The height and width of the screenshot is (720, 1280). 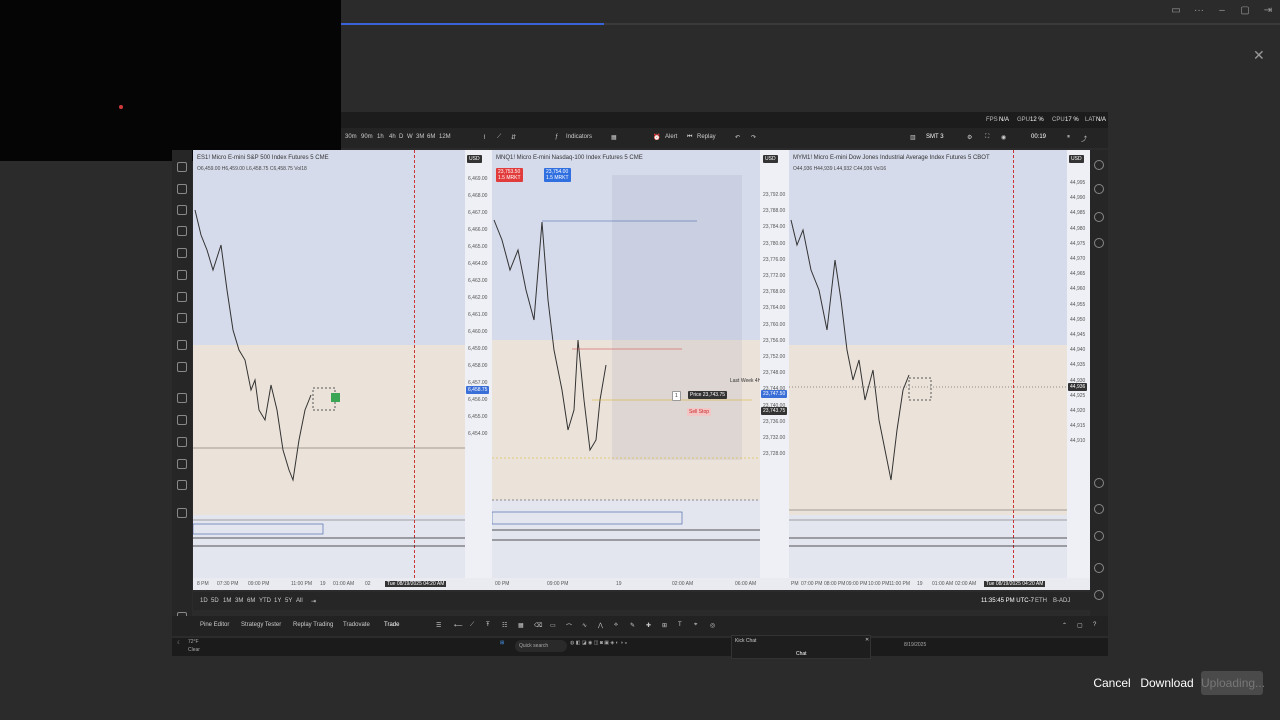 What do you see at coordinates (1003, 137) in the screenshot?
I see `camera-icon: ◉` at bounding box center [1003, 137].